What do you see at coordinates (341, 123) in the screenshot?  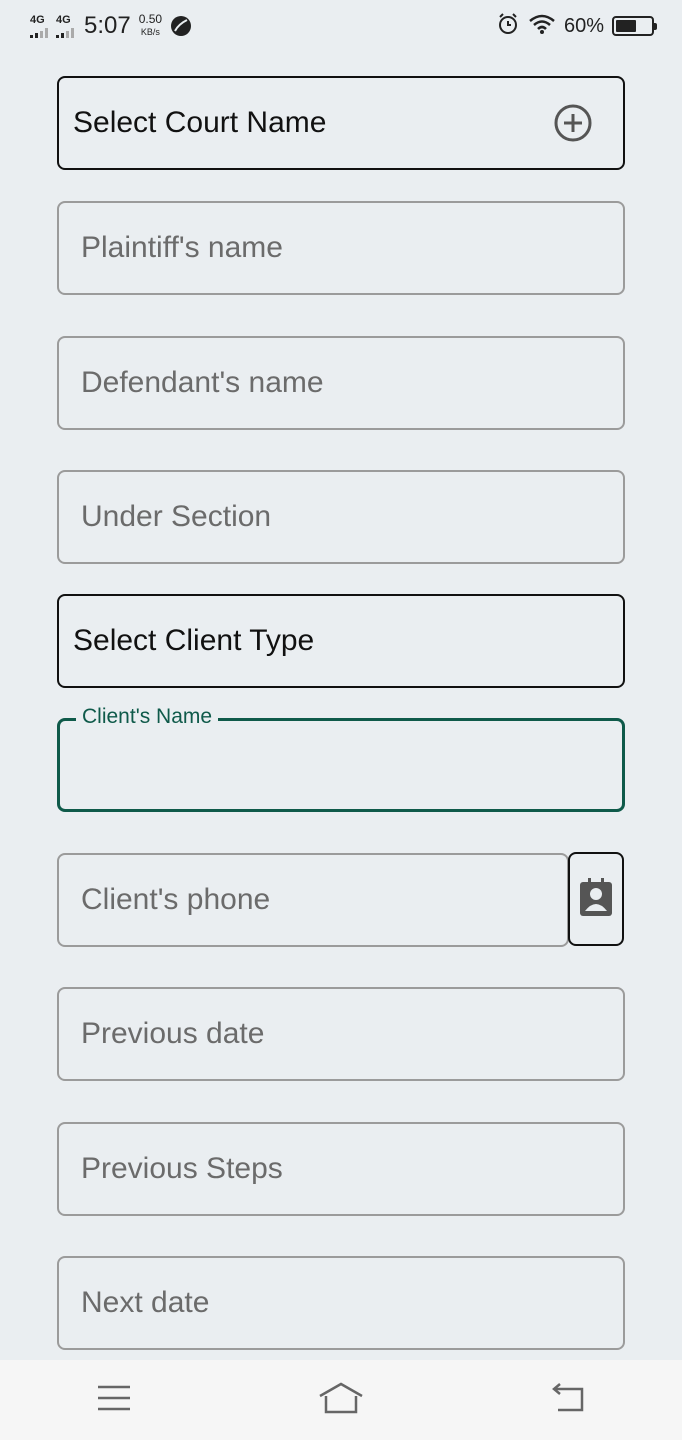 I see `court-name-select: Select Court Name` at bounding box center [341, 123].